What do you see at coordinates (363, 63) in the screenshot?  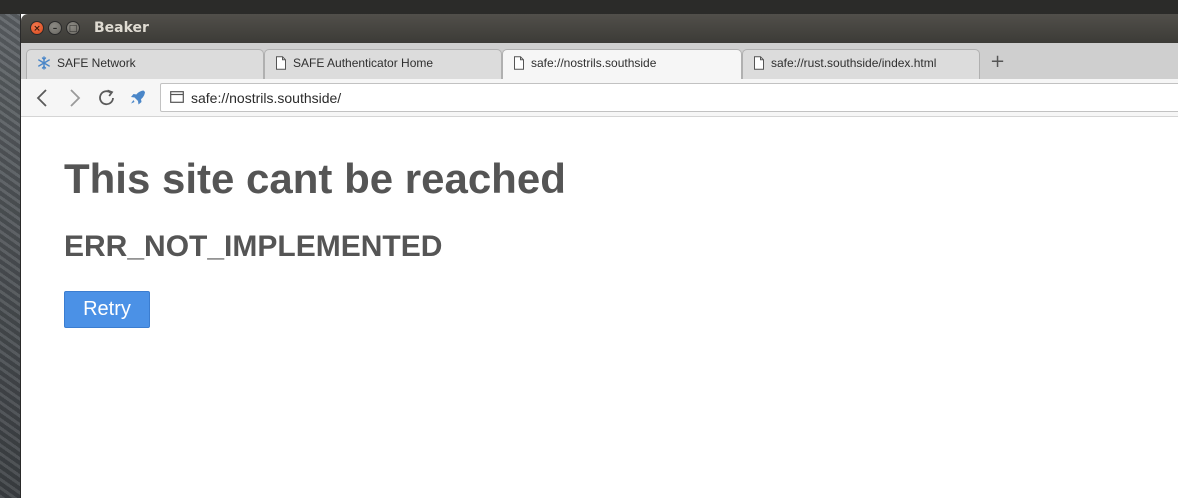 I see `tab-label: SAFE Authenticator Home` at bounding box center [363, 63].